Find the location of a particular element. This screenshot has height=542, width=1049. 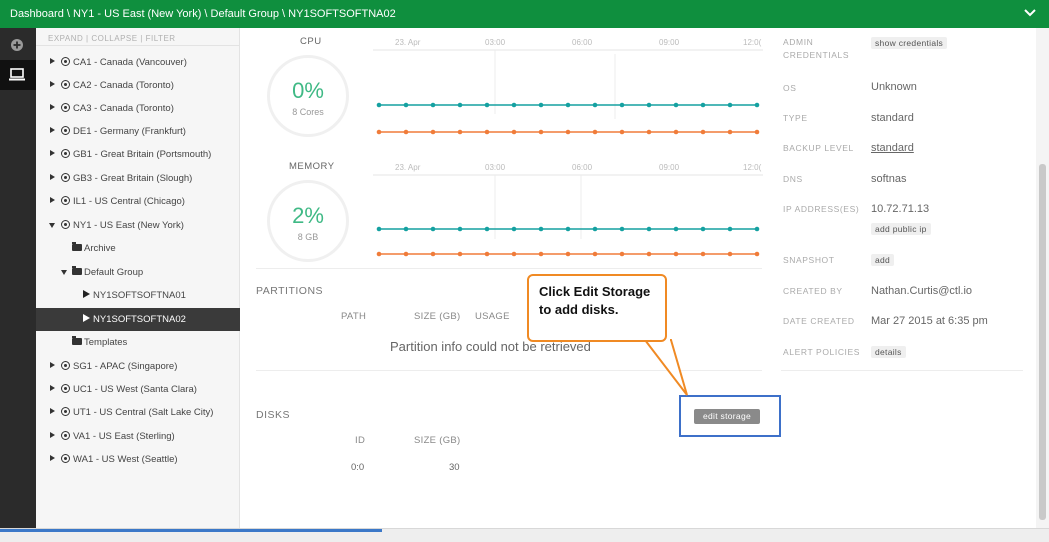

admin-credentials-label: ADMIN CREDENTIALS is located at coordinates (816, 48).